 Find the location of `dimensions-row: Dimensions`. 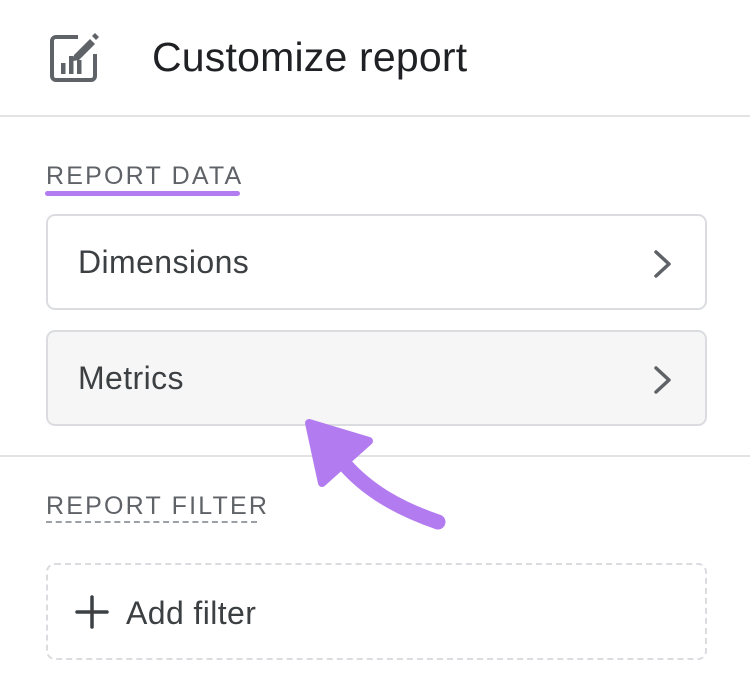

dimensions-row: Dimensions is located at coordinates (376, 262).